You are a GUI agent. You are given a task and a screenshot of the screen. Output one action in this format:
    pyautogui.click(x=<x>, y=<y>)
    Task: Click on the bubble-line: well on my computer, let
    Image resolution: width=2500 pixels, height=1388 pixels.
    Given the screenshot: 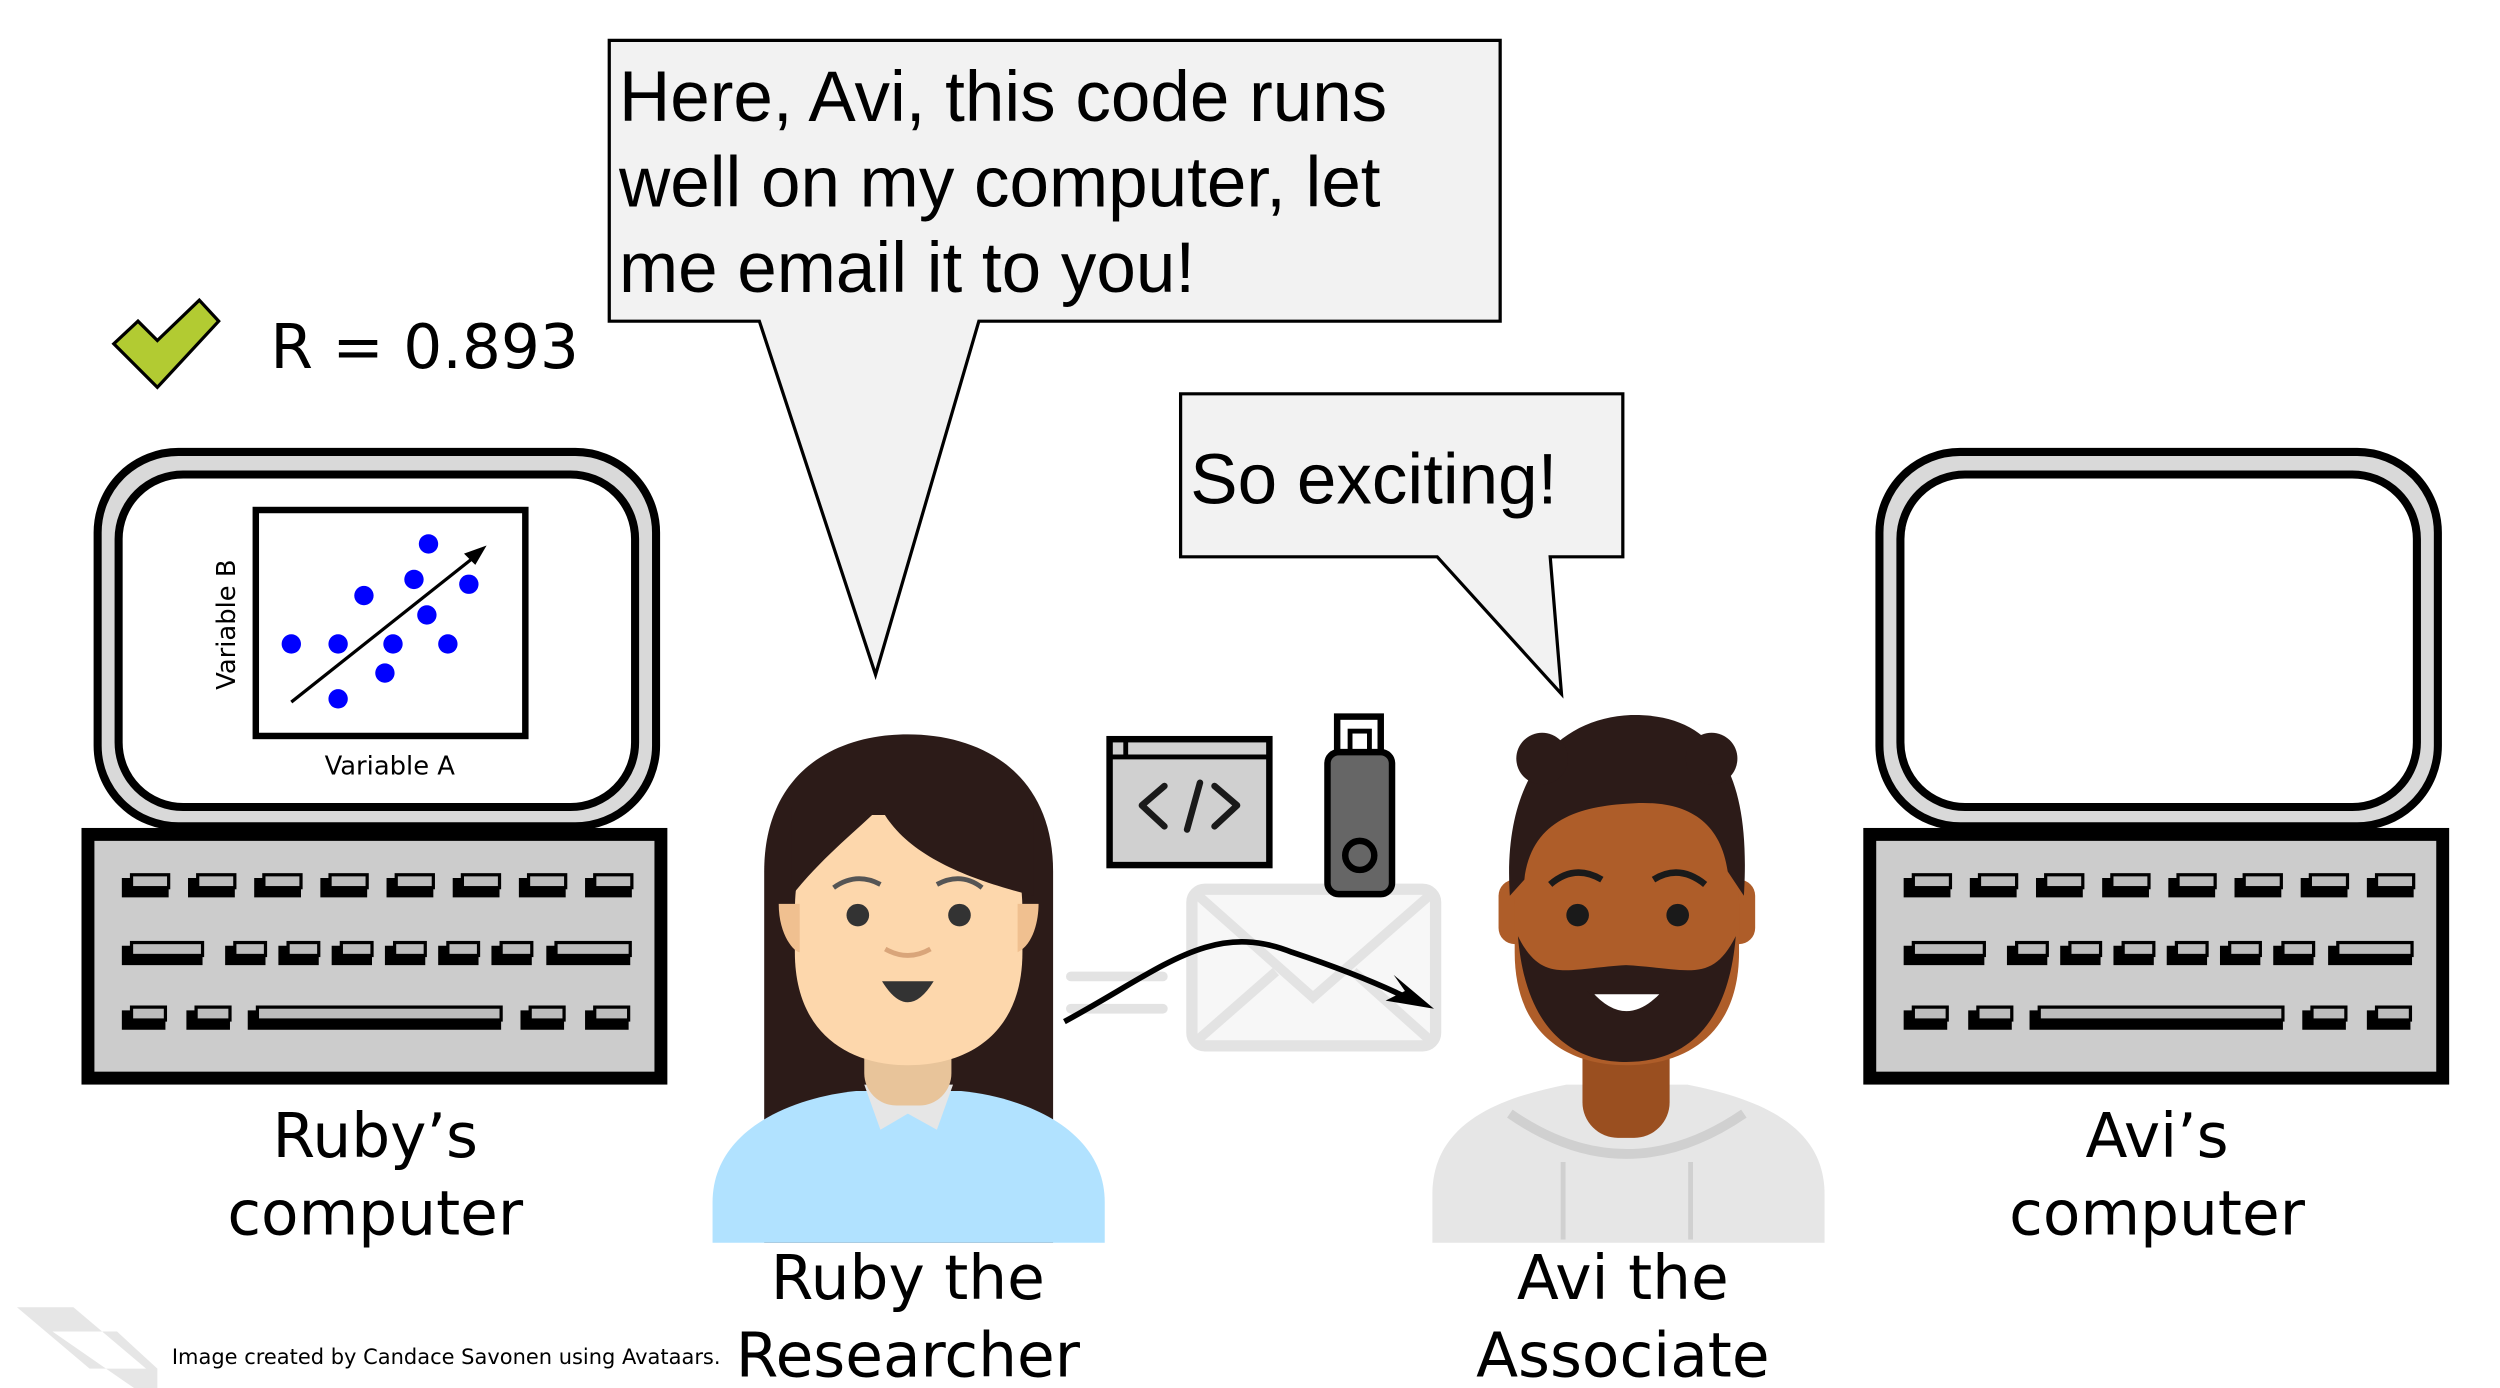 What is the action you would take?
    pyautogui.click(x=999, y=183)
    